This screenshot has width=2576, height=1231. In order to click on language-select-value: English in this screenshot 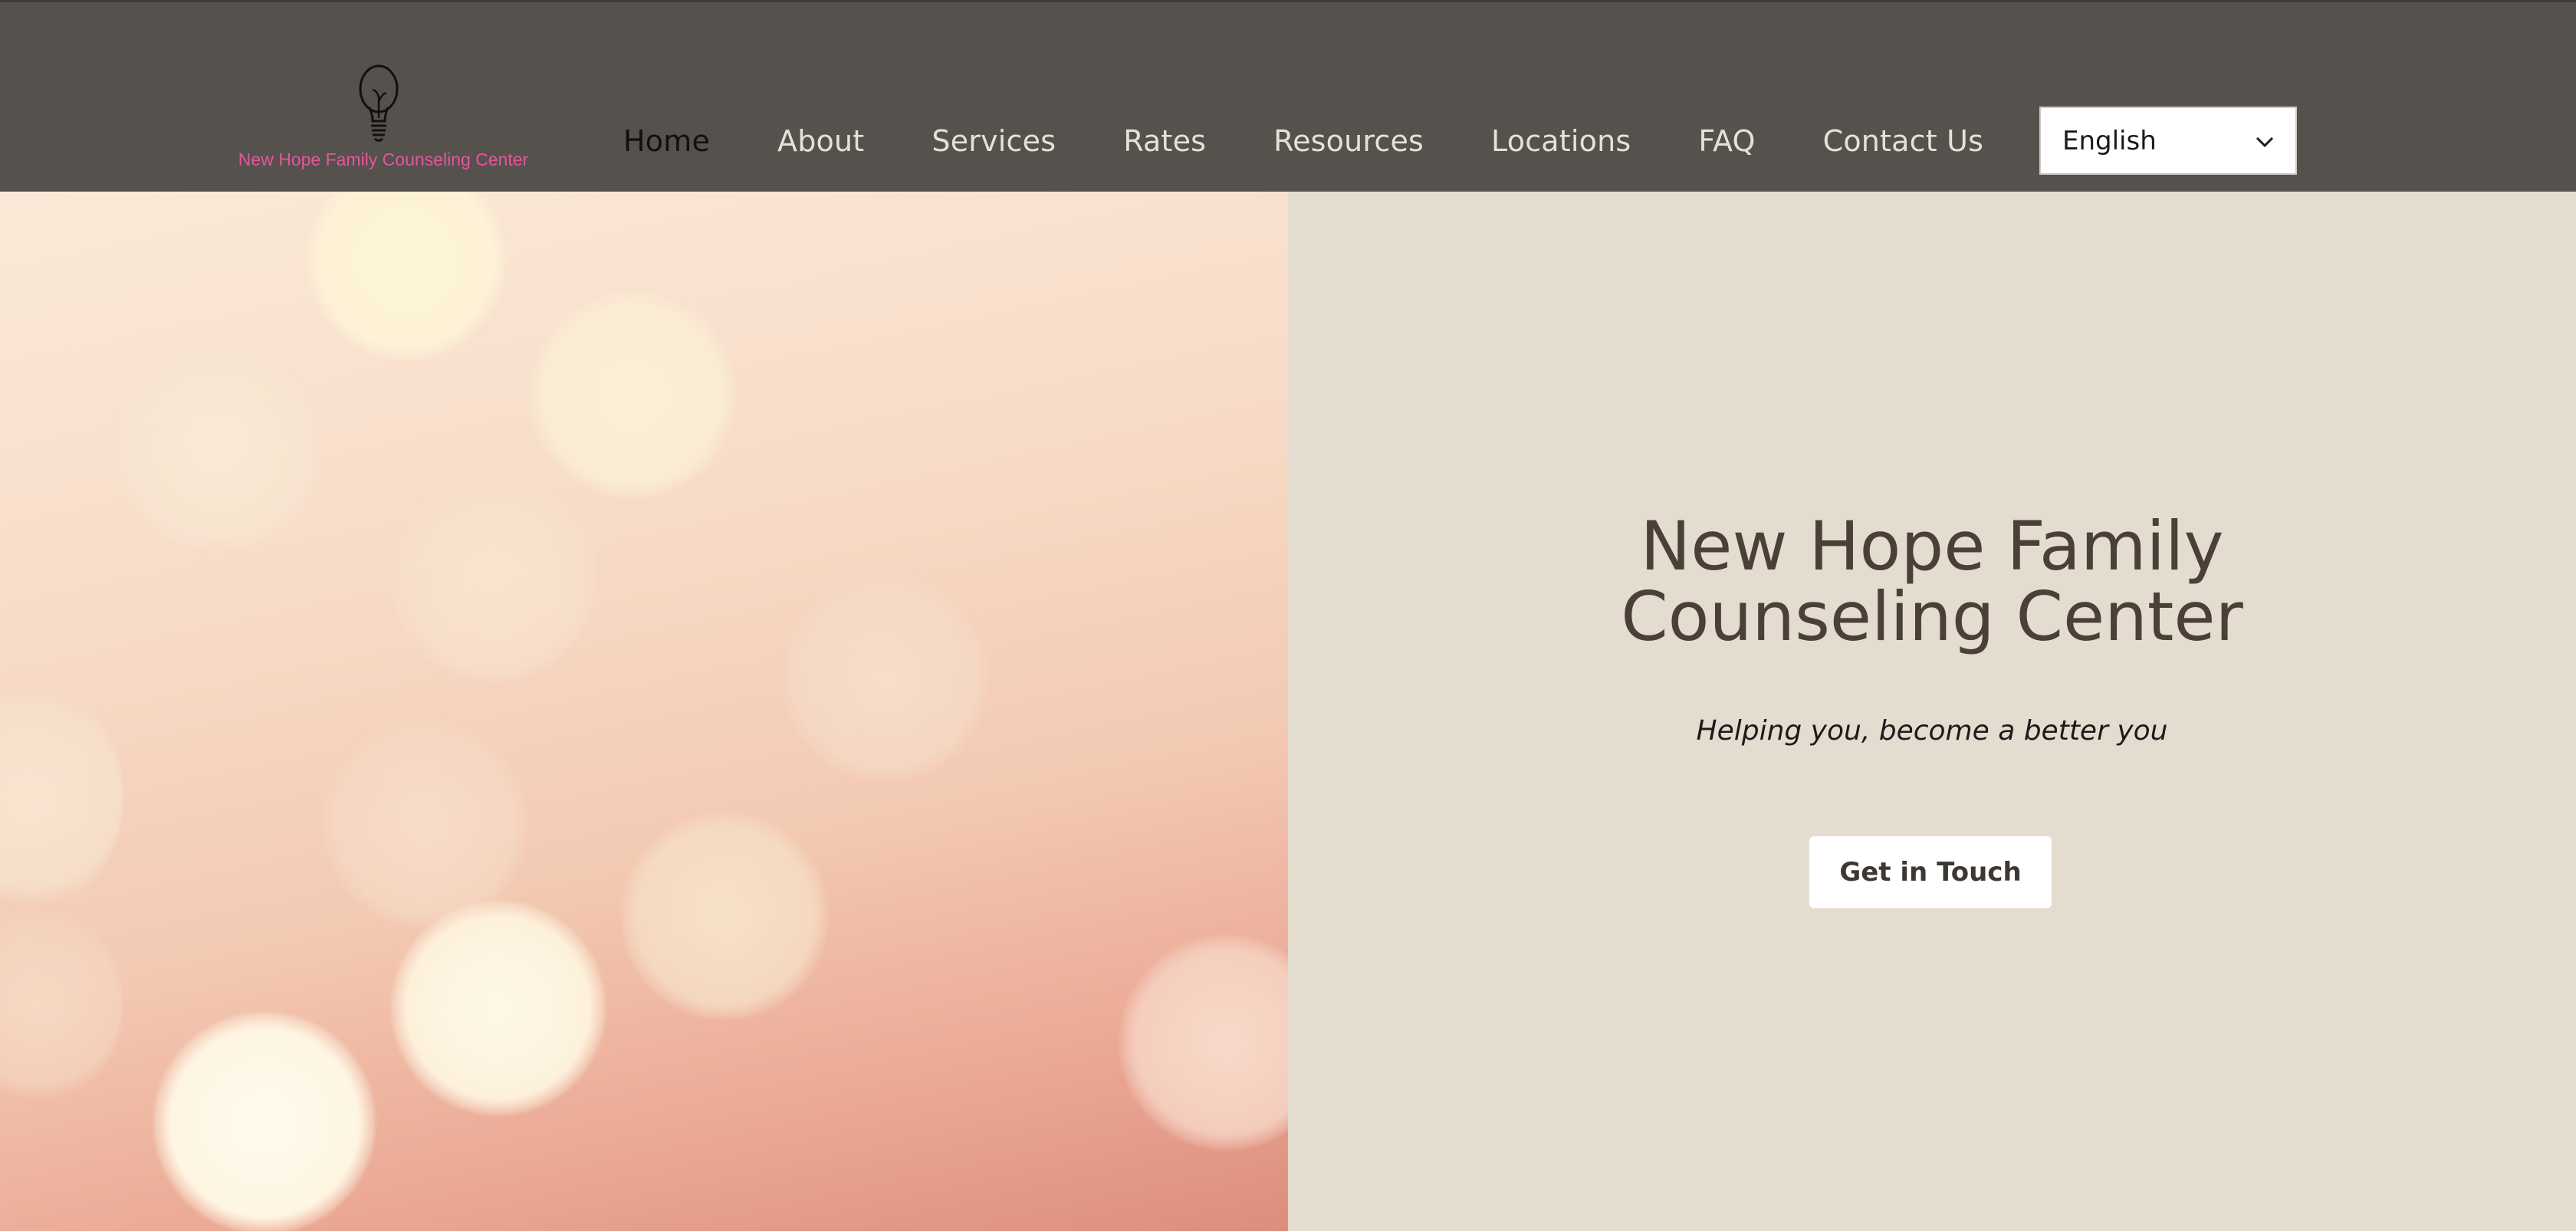, I will do `click(2110, 140)`.